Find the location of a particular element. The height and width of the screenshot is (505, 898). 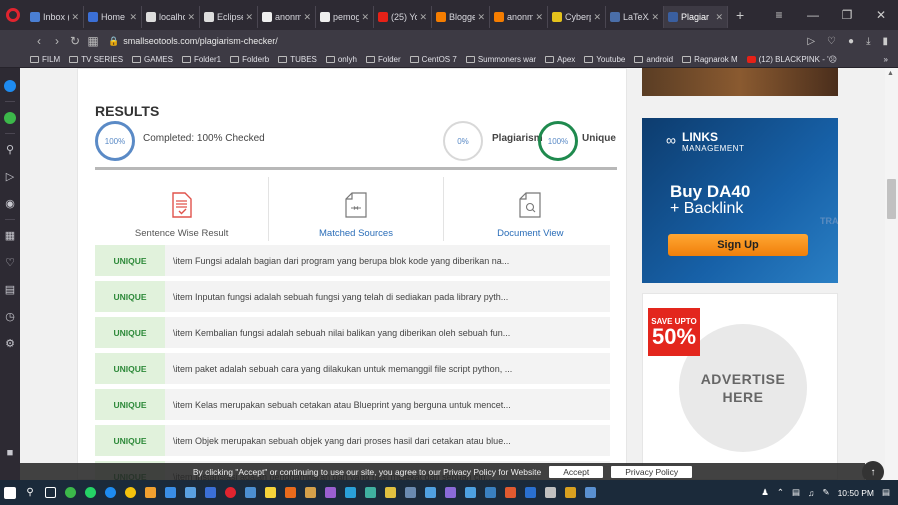

edge-icon is located at coordinates (110, 492).